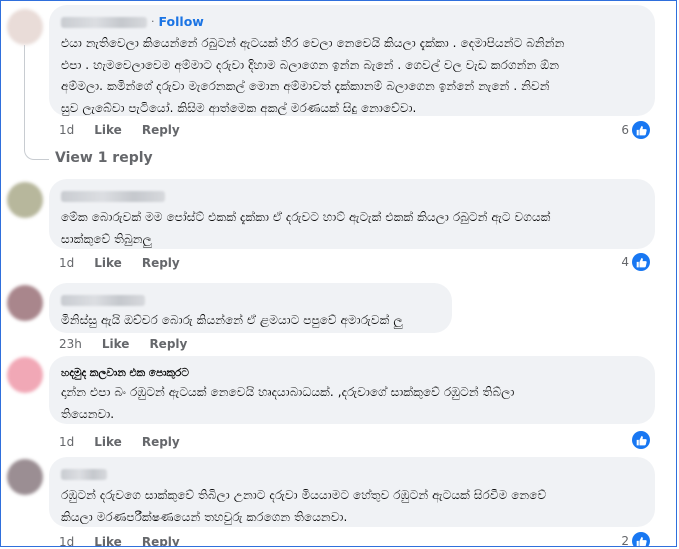  I want to click on reaction-summary: 2, so click(635, 539).